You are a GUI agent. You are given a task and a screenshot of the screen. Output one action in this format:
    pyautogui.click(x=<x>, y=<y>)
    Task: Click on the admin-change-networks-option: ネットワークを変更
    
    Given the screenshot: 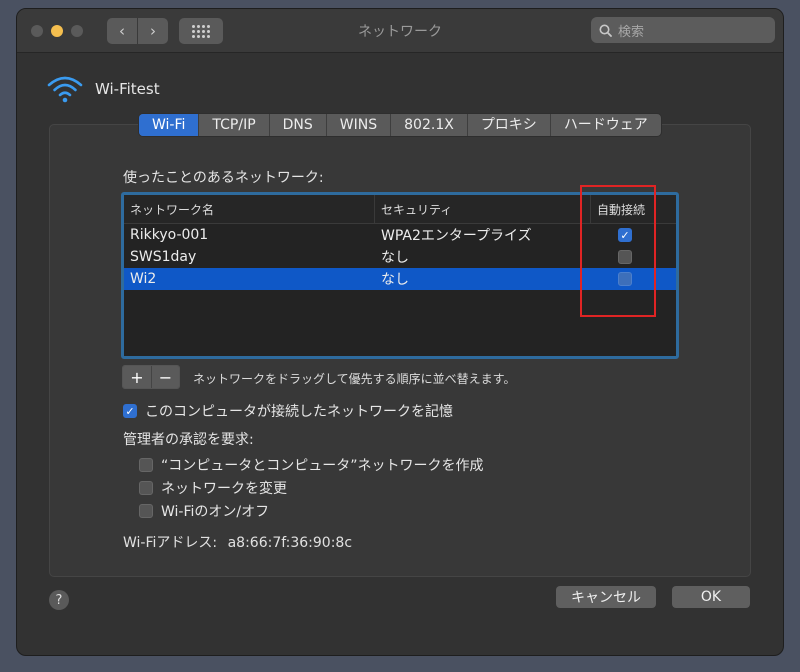 What is the action you would take?
    pyautogui.click(x=213, y=488)
    